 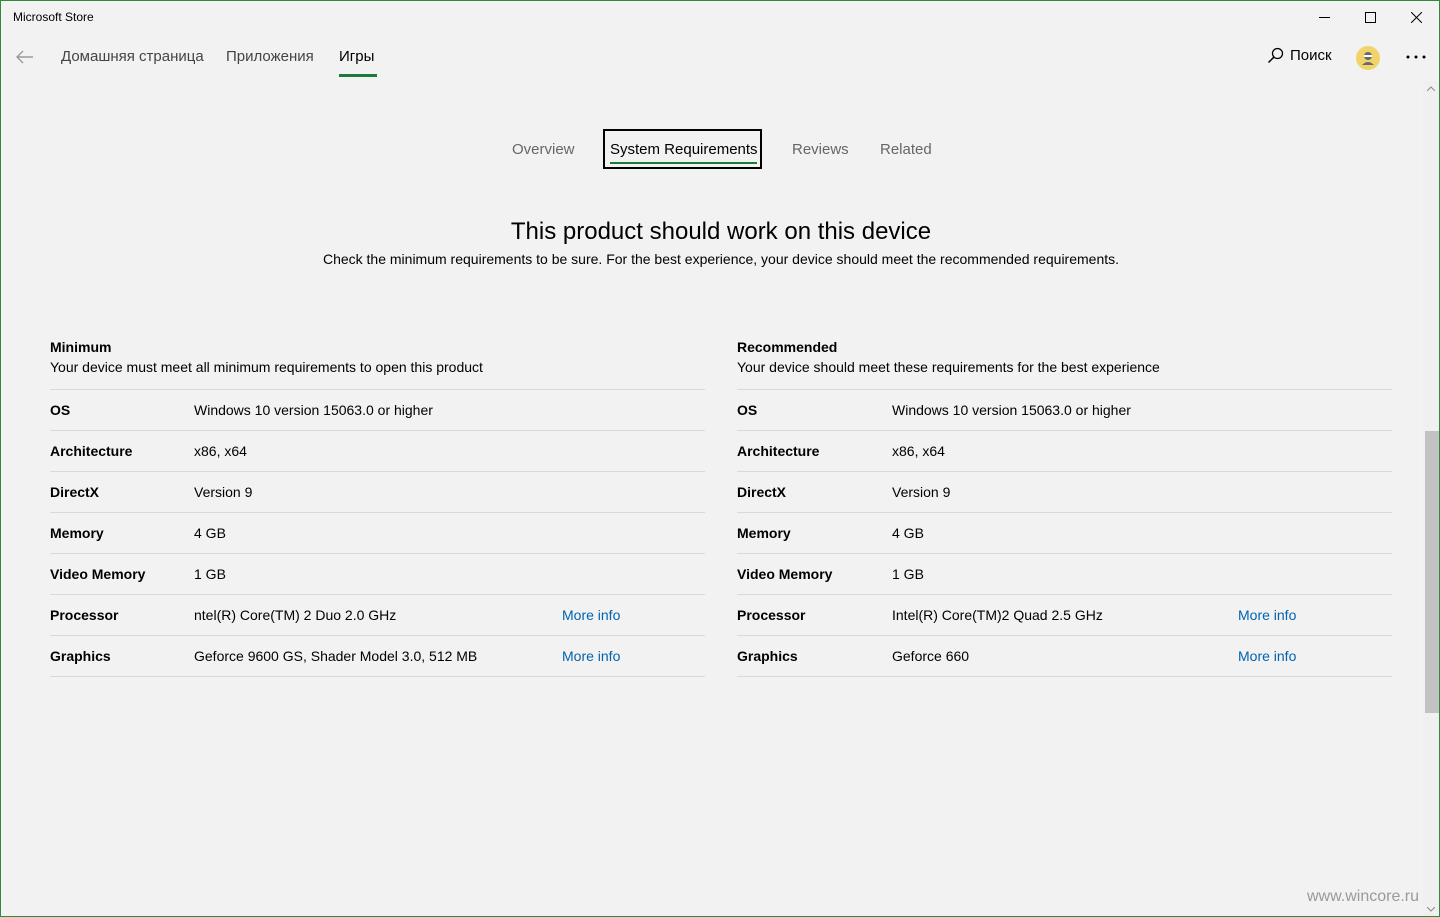 What do you see at coordinates (1275, 55) in the screenshot?
I see `search-icon` at bounding box center [1275, 55].